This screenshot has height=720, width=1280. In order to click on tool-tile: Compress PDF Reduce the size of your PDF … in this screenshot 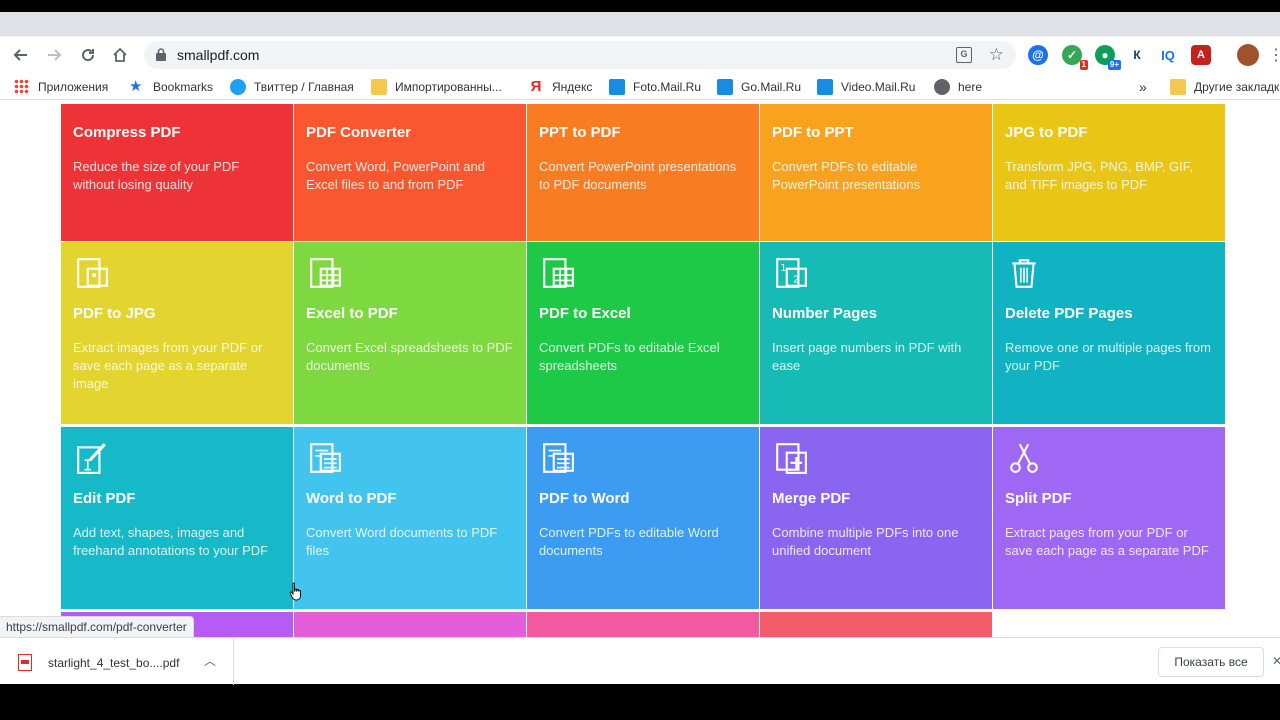, I will do `click(177, 172)`.